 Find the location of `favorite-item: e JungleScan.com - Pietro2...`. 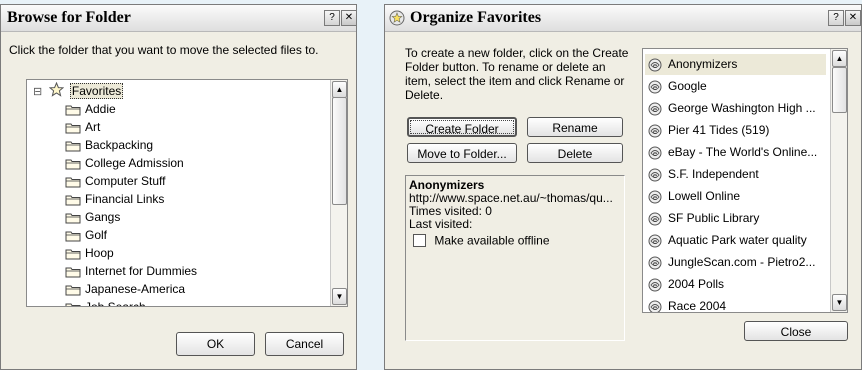

favorite-item: e JungleScan.com - Pietro2... is located at coordinates (737, 262).